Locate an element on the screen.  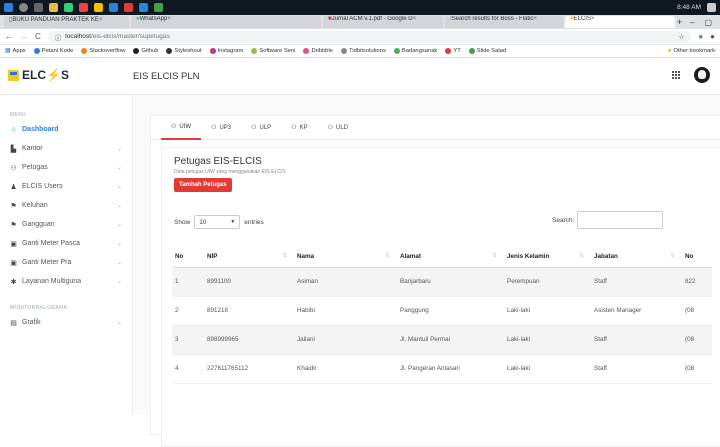
sidebar-item-label: ELCIS Users is located at coordinates (42, 186).